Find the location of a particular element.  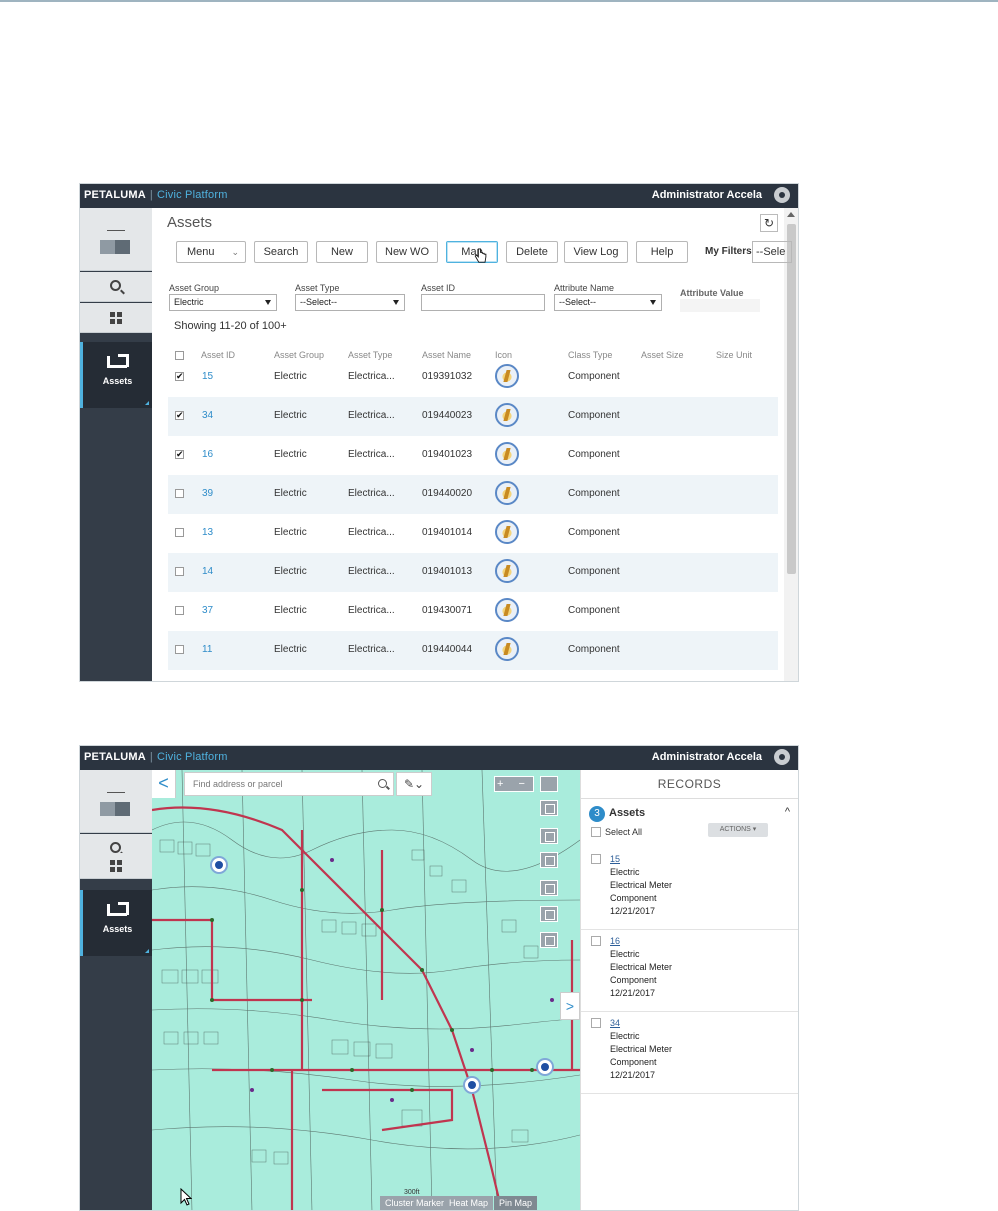

asset-id-link: 37 is located at coordinates (207, 610).